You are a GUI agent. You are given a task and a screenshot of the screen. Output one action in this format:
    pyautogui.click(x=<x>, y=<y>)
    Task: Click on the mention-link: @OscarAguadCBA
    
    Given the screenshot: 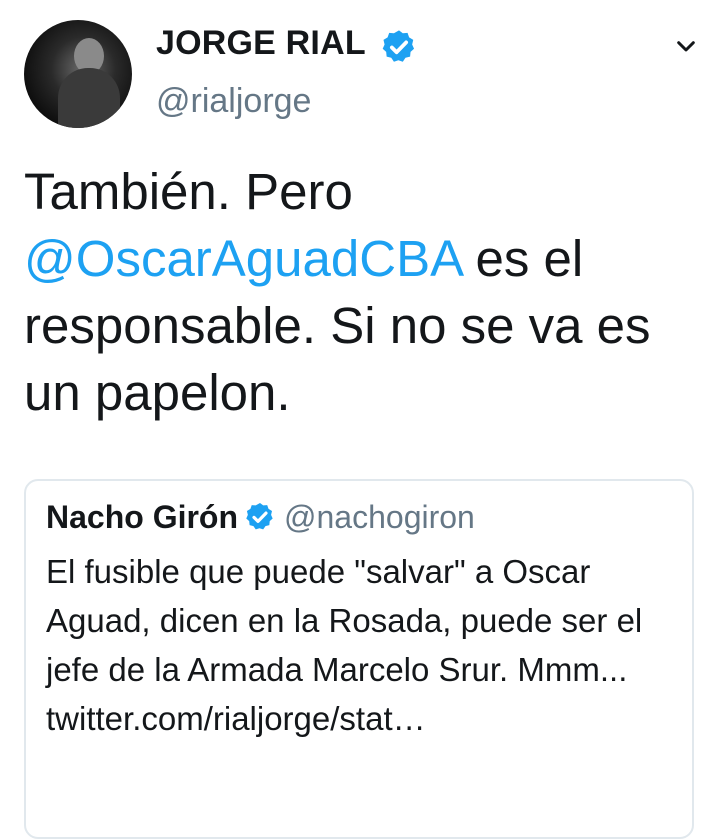 What is the action you would take?
    pyautogui.click(x=242, y=258)
    